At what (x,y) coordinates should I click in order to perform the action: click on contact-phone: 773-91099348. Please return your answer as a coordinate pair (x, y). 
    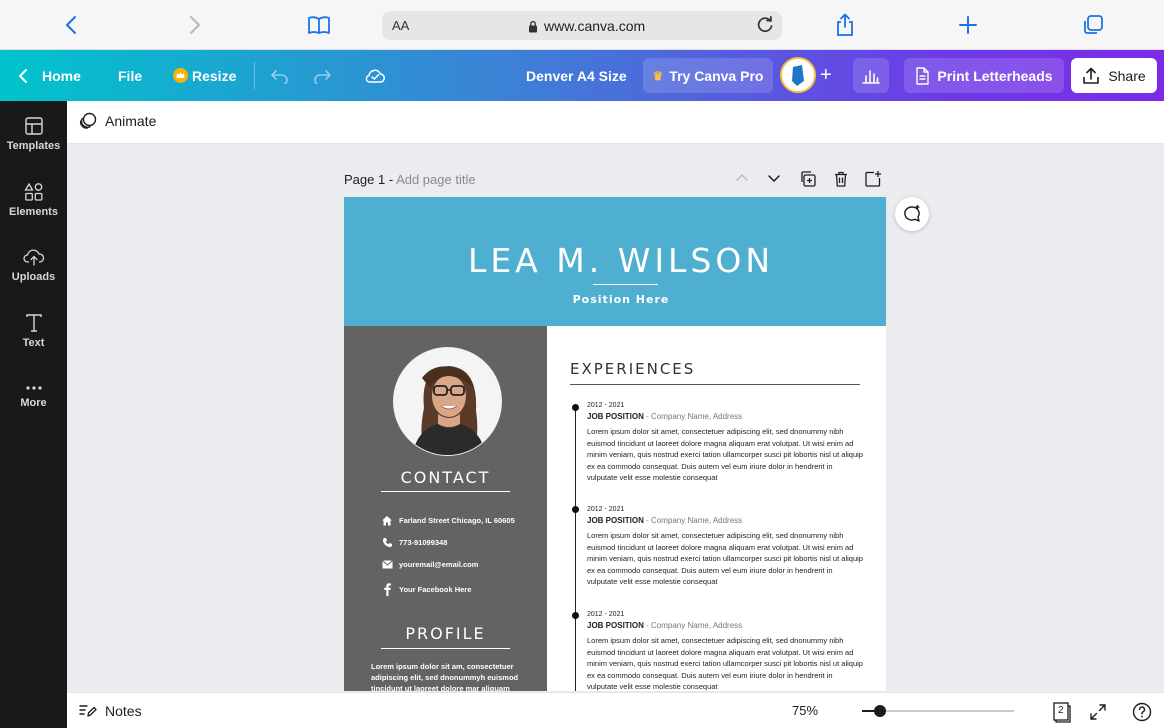
    Looking at the image, I should click on (414, 542).